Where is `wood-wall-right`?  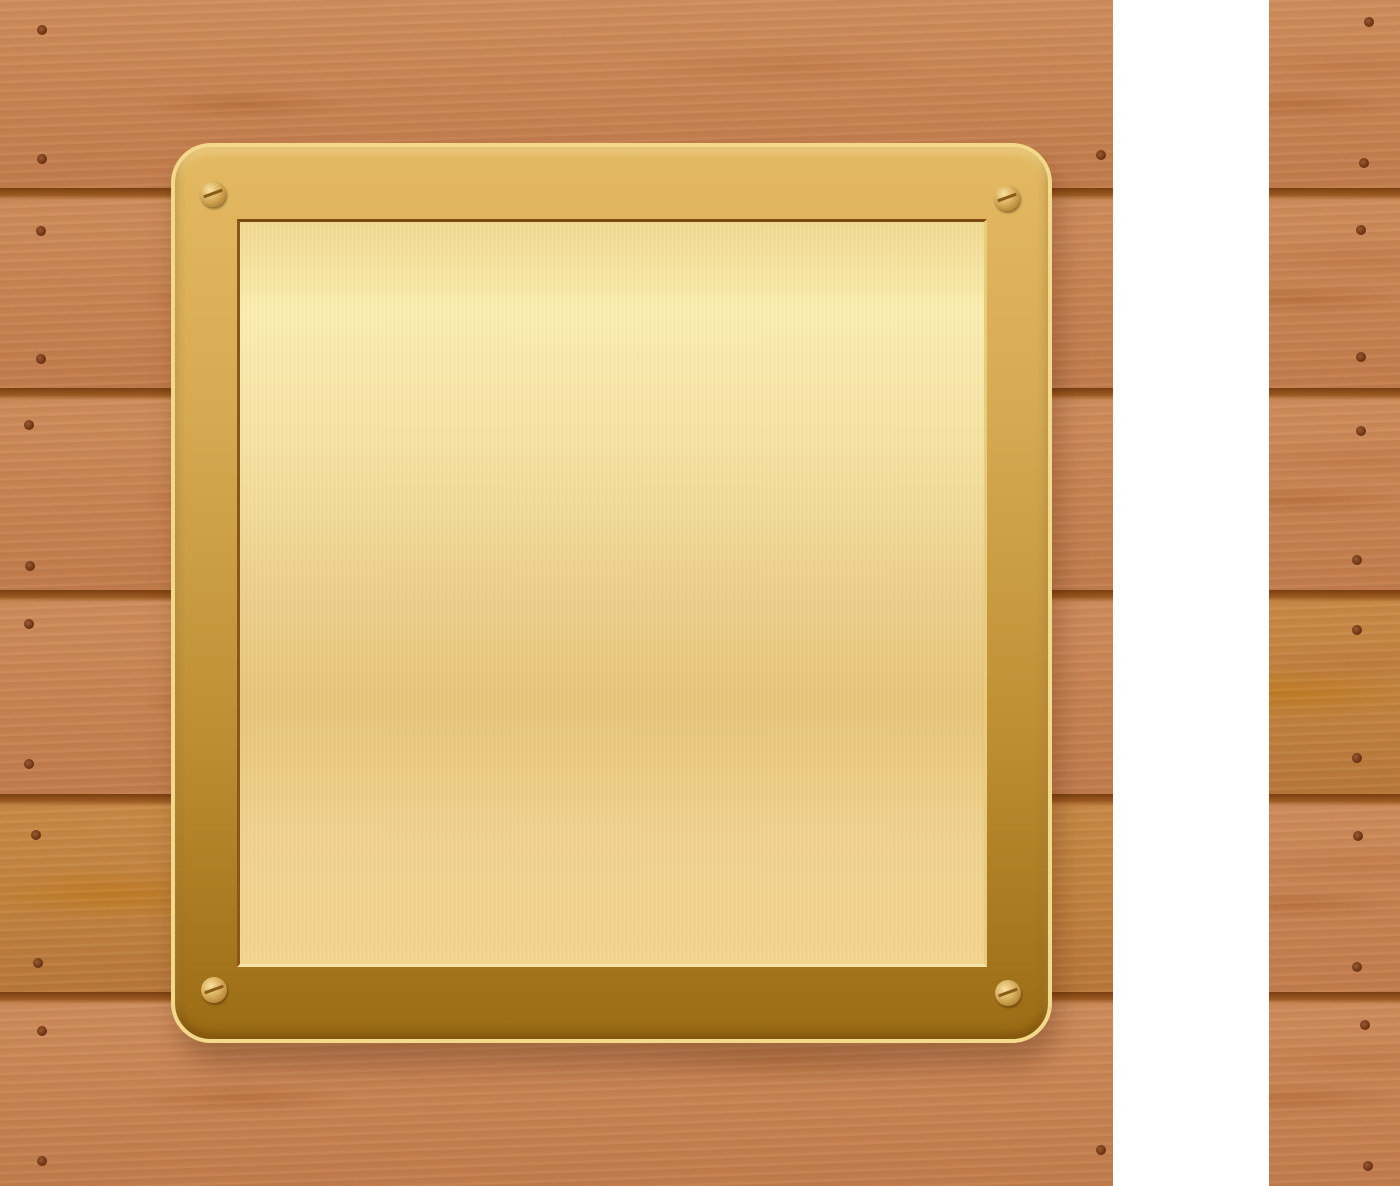
wood-wall-right is located at coordinates (1334, 593).